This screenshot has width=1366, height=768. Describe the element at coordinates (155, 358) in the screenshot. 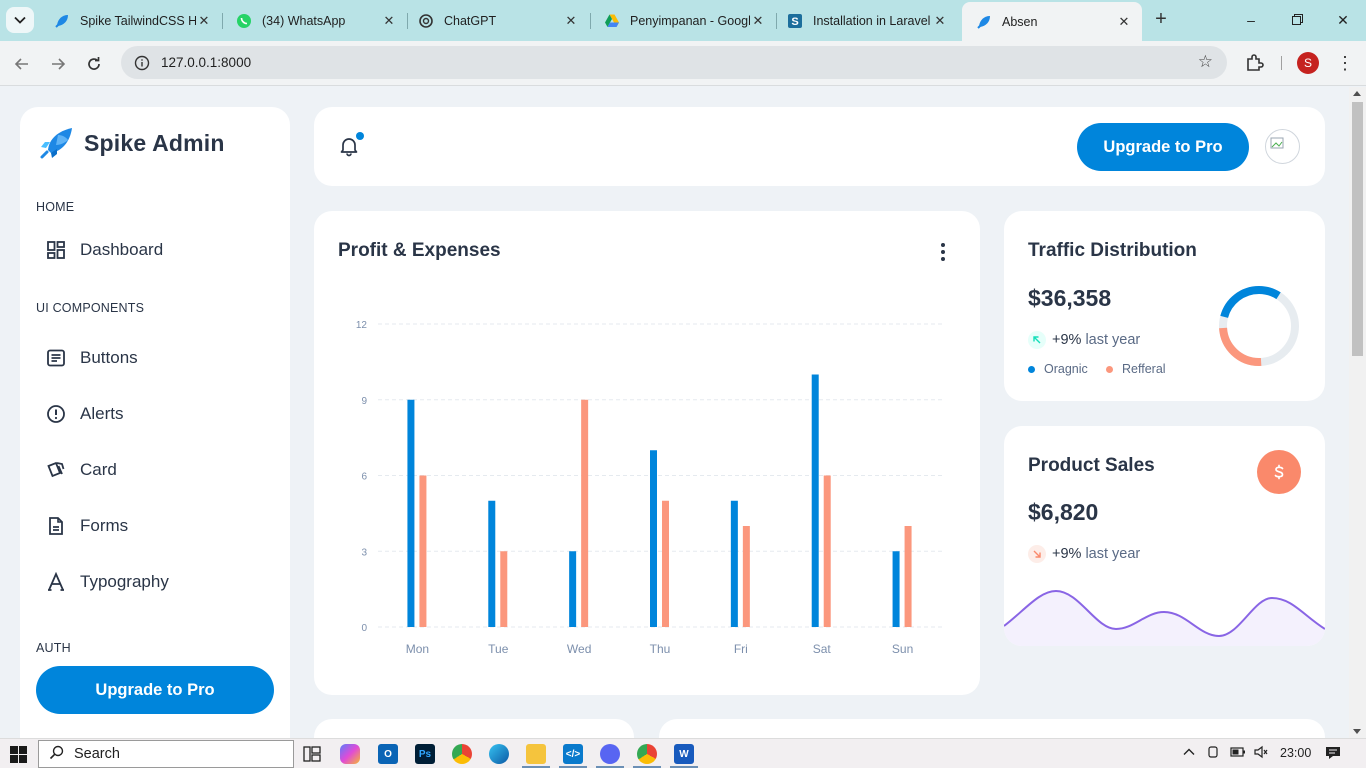

I see `sidebar-item-buttons: Buttons` at that location.